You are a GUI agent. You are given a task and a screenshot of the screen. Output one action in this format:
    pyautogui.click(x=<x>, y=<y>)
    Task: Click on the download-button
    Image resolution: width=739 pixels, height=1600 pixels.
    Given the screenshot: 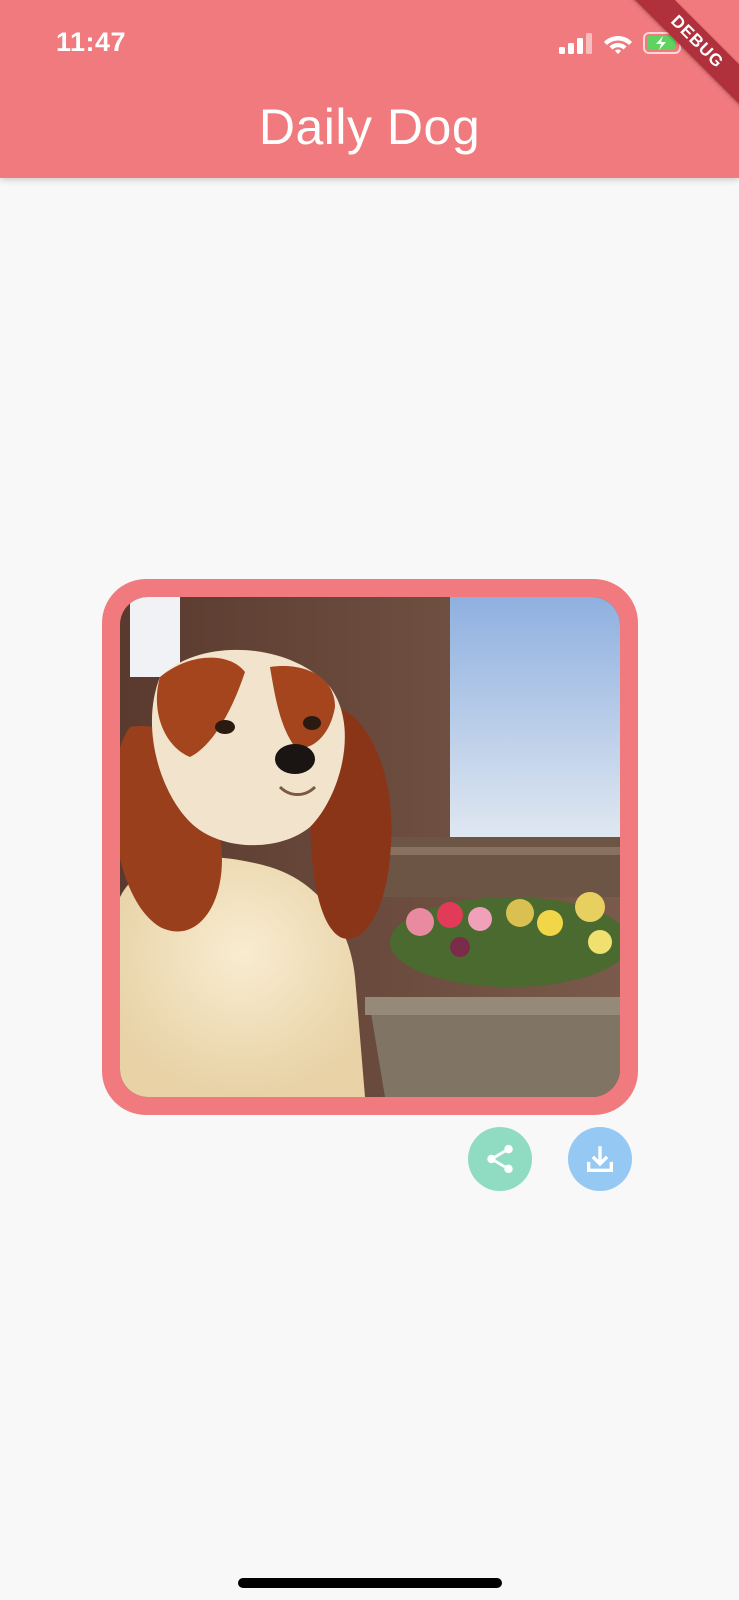 What is the action you would take?
    pyautogui.click(x=600, y=1159)
    